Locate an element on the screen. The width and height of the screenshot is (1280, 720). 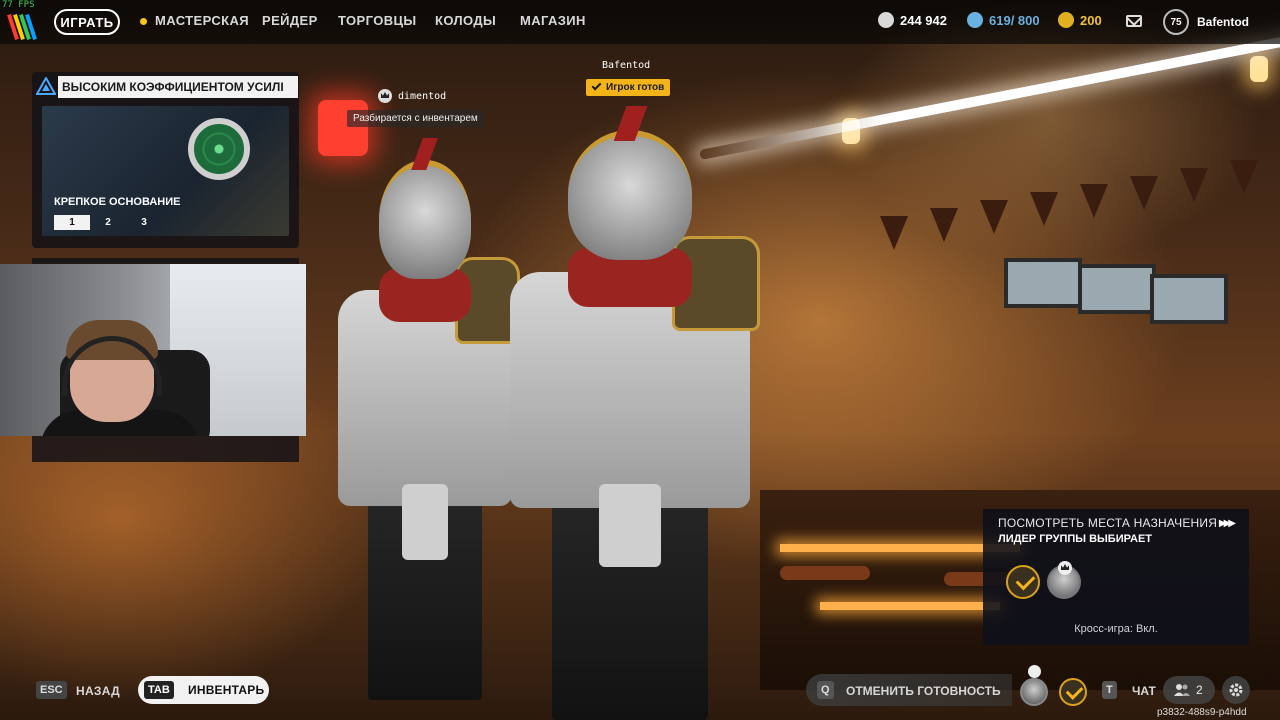
currency-tokens: 200 is located at coordinates (1080, 20).